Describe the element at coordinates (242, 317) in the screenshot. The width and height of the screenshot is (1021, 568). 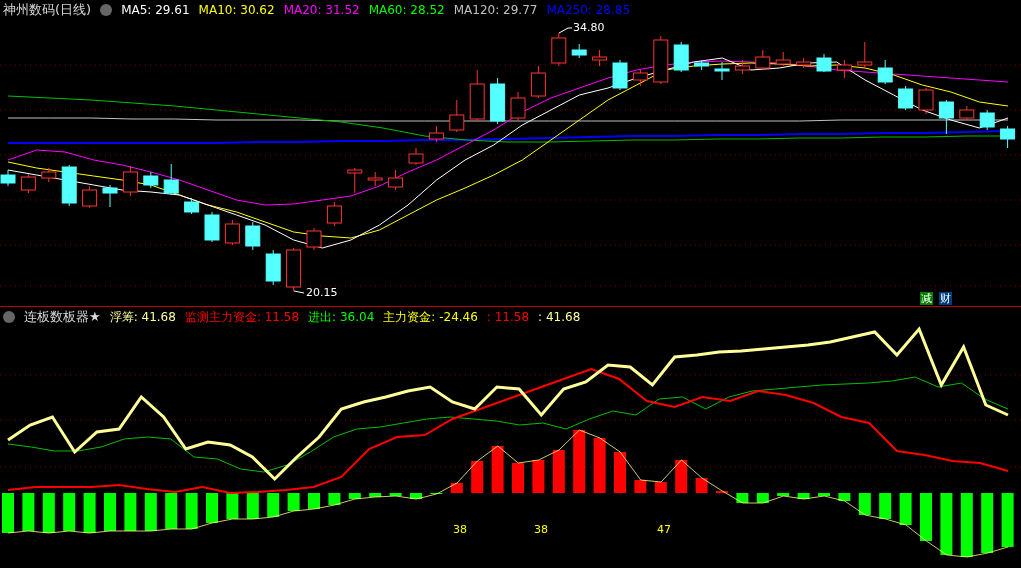
I see `indicator-value: 监测主力资金: 11.58` at that location.